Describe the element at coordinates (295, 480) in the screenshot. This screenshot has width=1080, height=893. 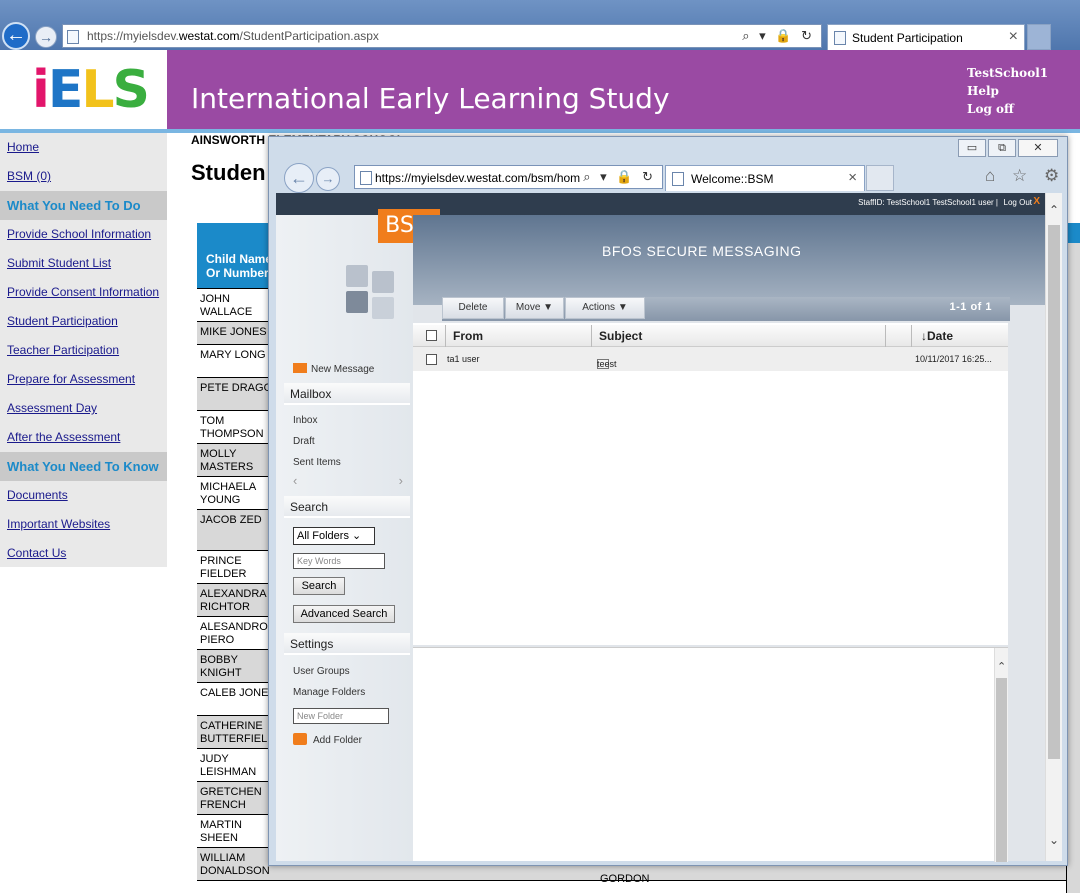
I see `scroll-left-icon: ‹` at that location.